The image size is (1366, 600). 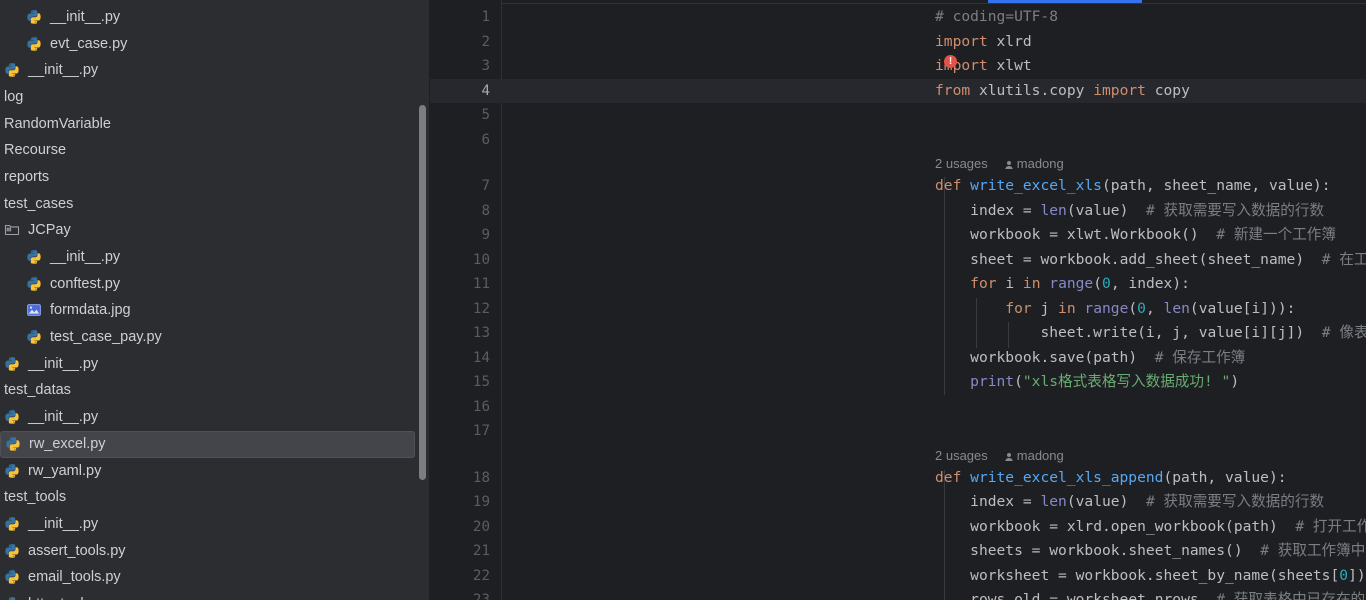 What do you see at coordinates (460, 382) in the screenshot?
I see `line-number: 15` at bounding box center [460, 382].